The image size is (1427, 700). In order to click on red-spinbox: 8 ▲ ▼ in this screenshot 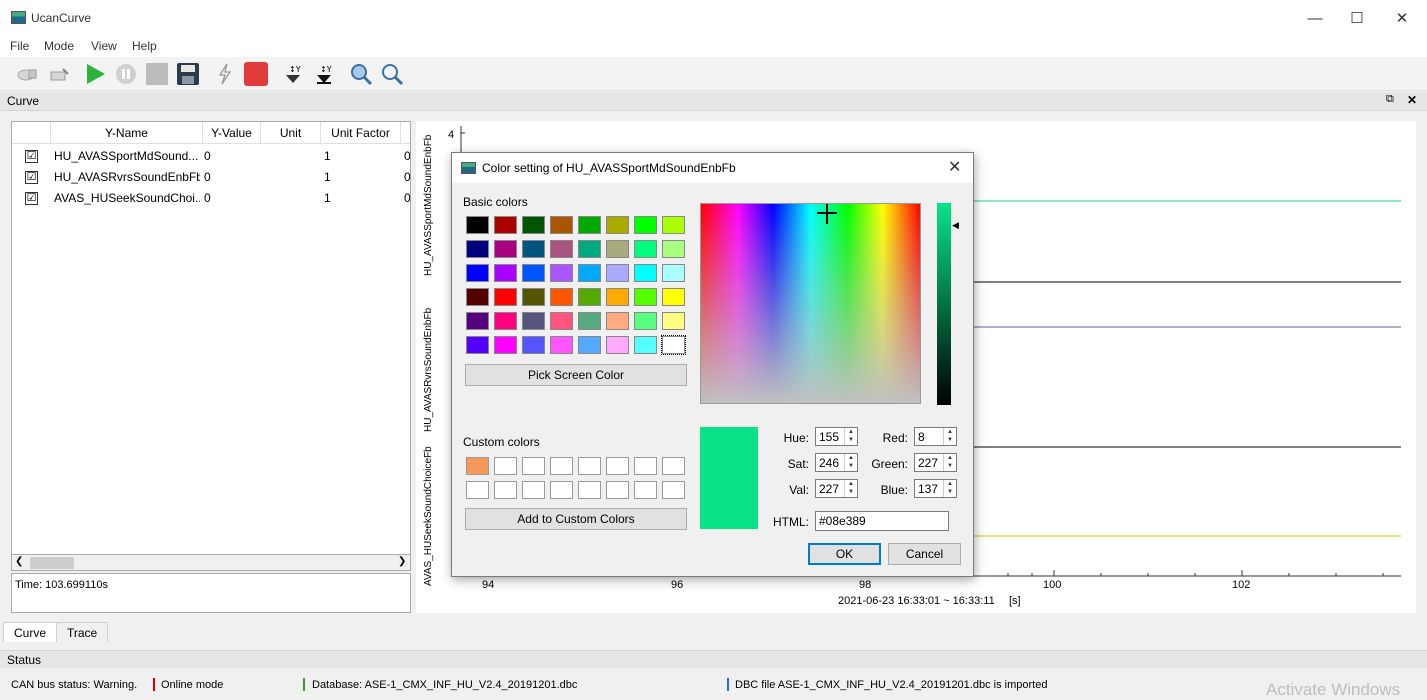, I will do `click(935, 436)`.